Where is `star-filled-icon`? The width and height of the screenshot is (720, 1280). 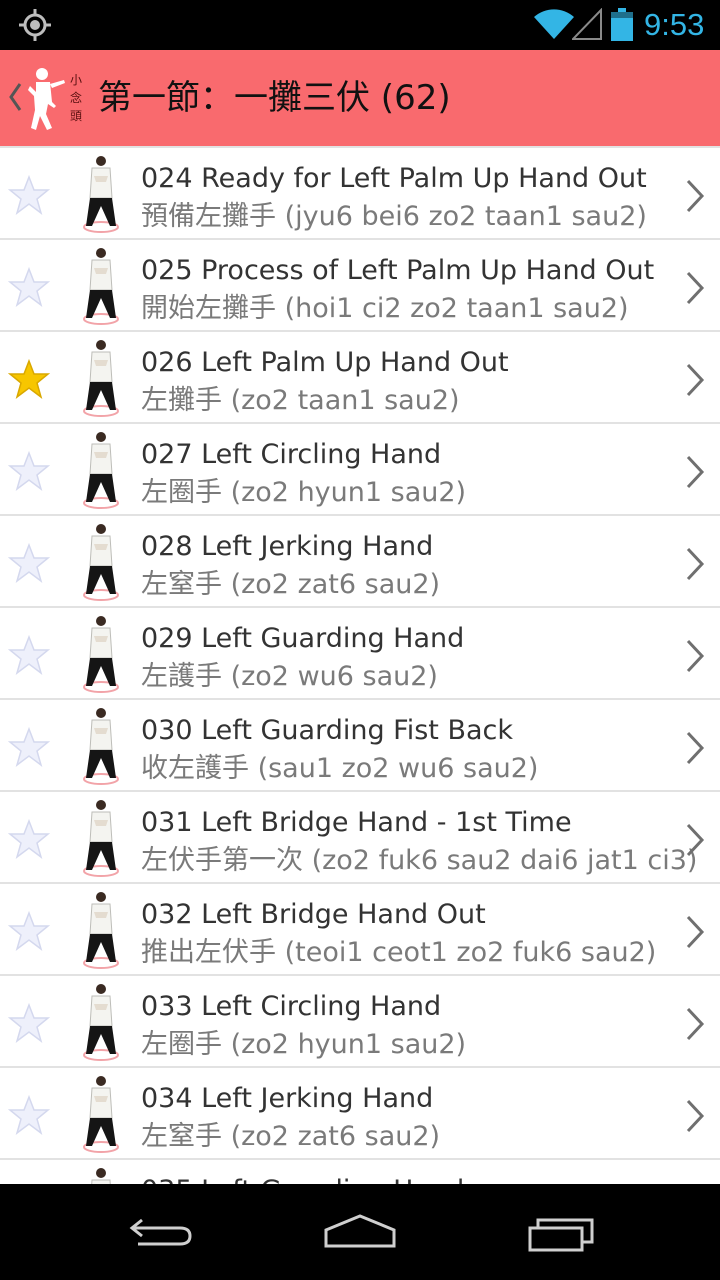
star-filled-icon is located at coordinates (29, 379).